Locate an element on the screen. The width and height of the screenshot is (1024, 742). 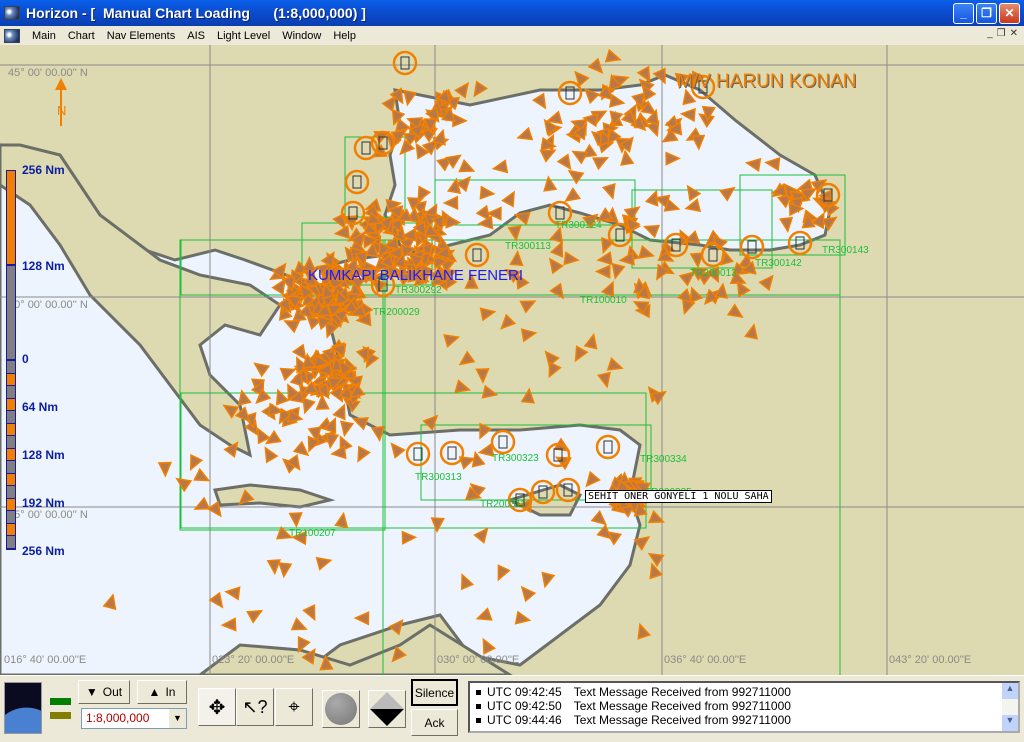
menu-chart: Chart is located at coordinates (81, 36).